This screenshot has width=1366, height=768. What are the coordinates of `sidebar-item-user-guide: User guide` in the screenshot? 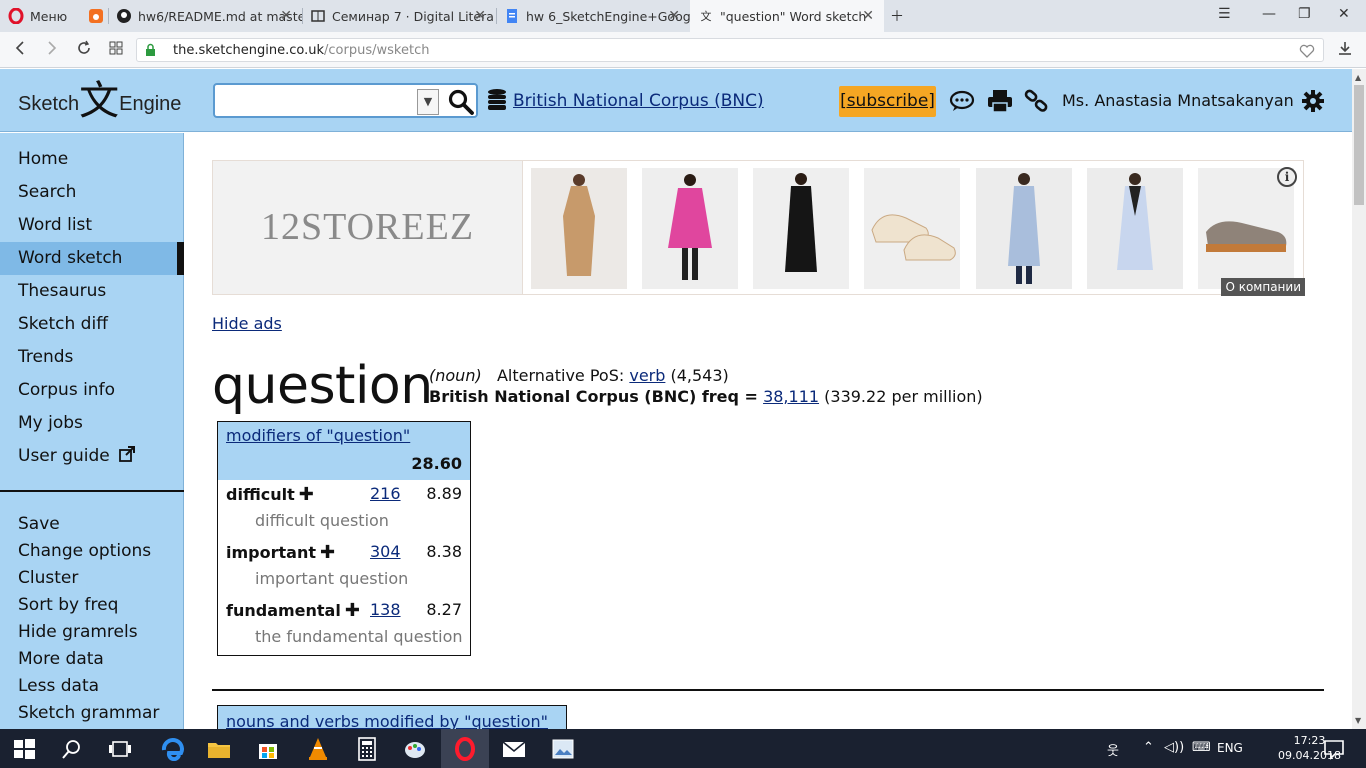 It's located at (92, 456).